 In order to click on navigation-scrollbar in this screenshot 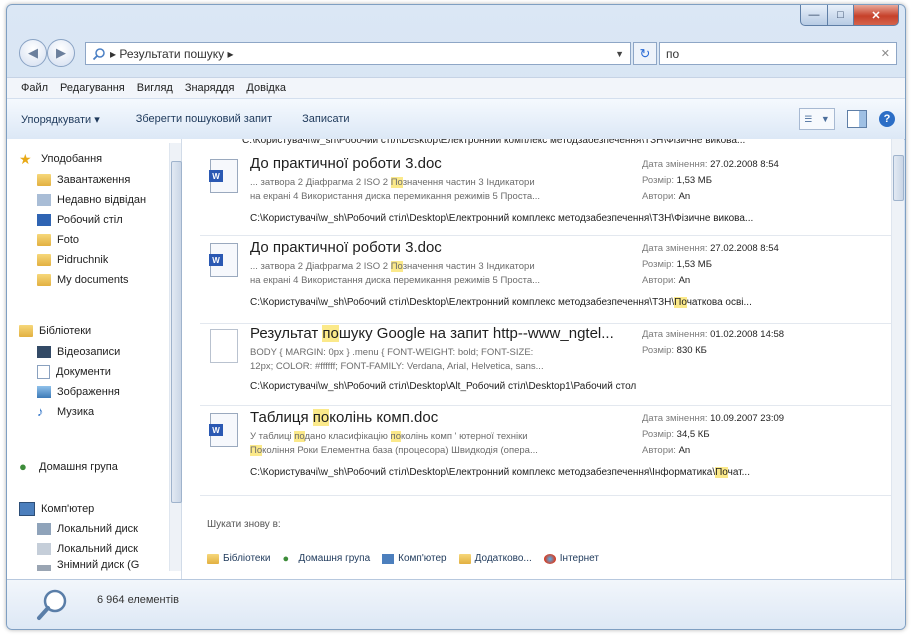, I will do `click(175, 357)`.